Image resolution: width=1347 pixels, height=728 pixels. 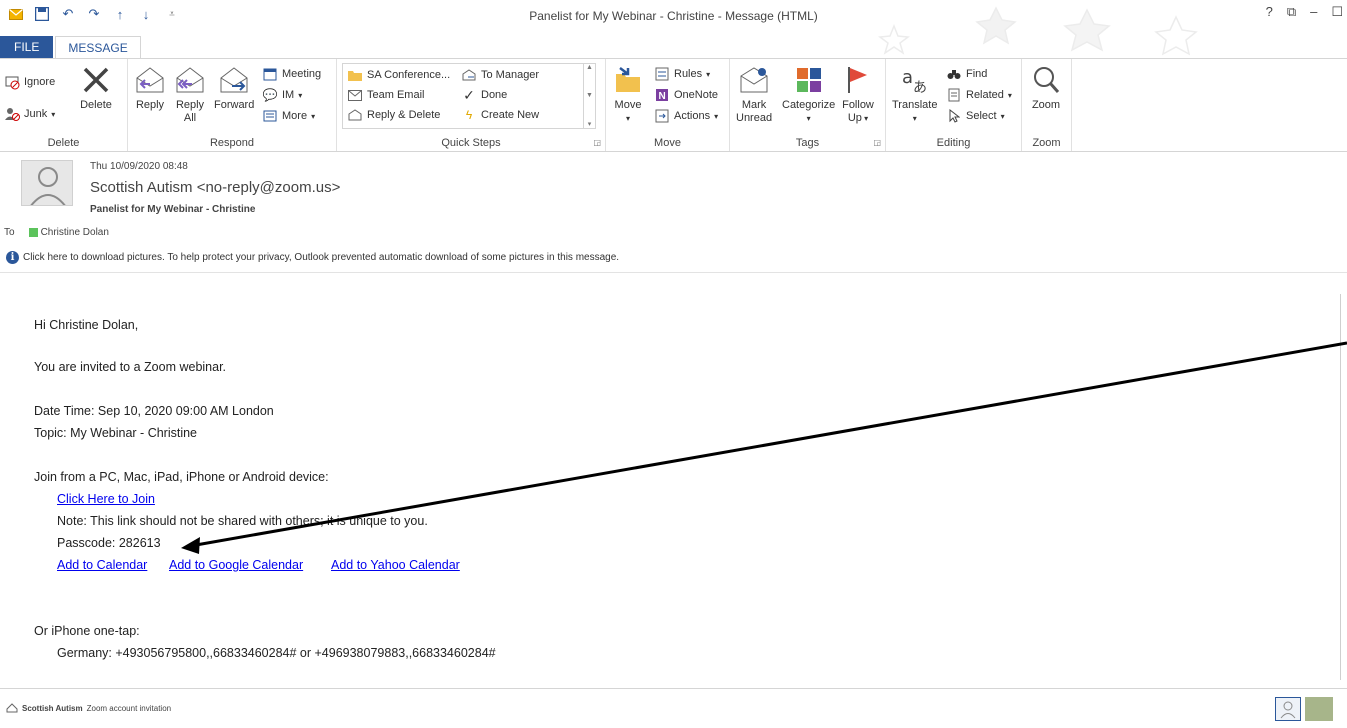 What do you see at coordinates (668, 105) in the screenshot?
I see `group-move: Move ▾ Rules ▾ N OneNote Actions ▾ Move` at bounding box center [668, 105].